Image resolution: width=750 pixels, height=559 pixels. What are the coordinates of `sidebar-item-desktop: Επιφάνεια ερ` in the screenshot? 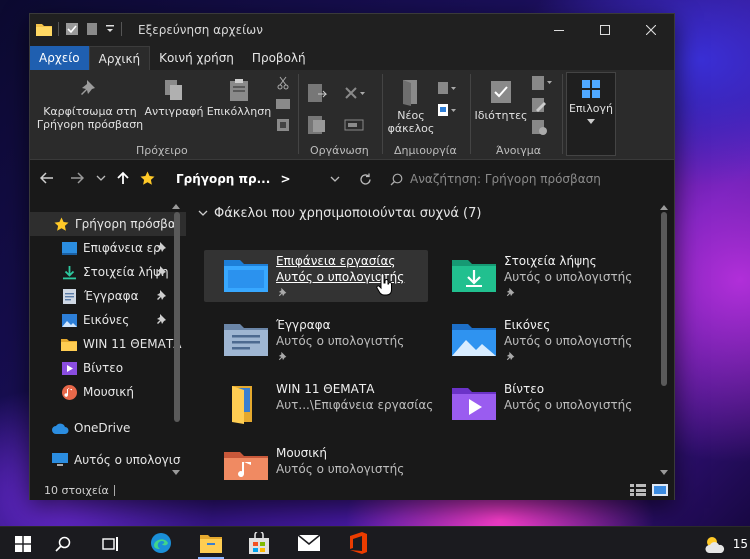 It's located at (108, 248).